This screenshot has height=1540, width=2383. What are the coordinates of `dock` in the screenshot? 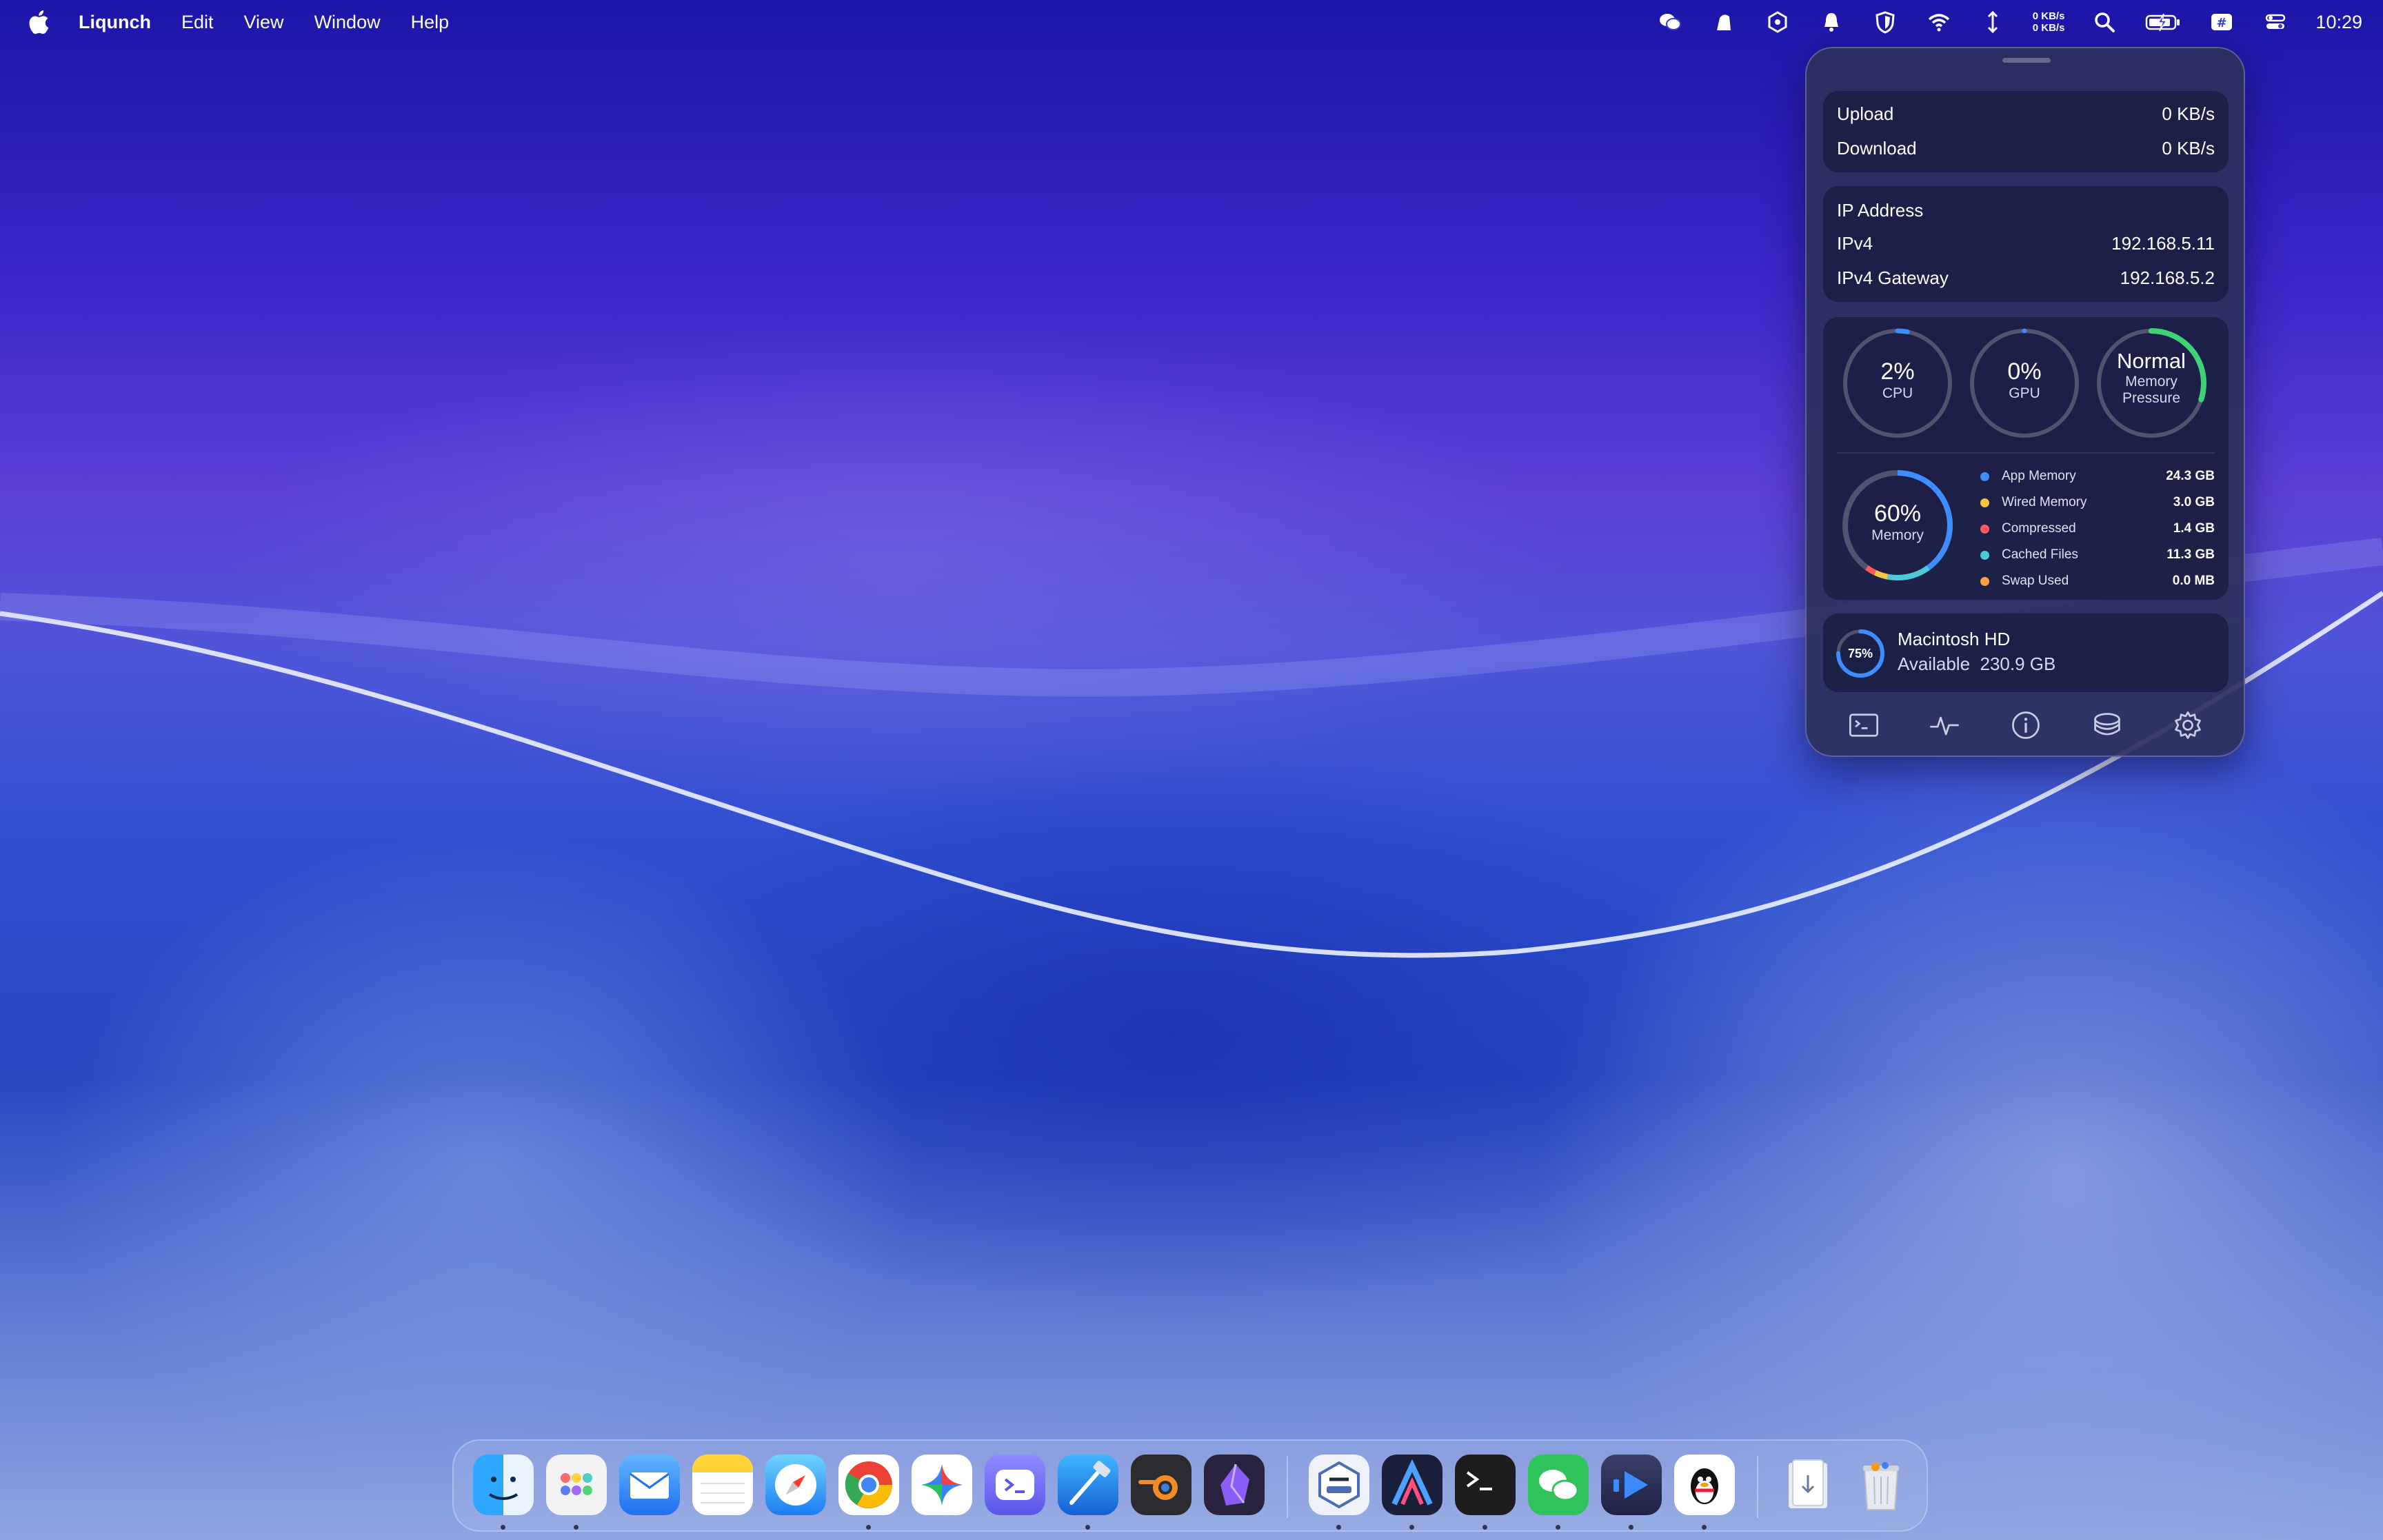 It's located at (1190, 1486).